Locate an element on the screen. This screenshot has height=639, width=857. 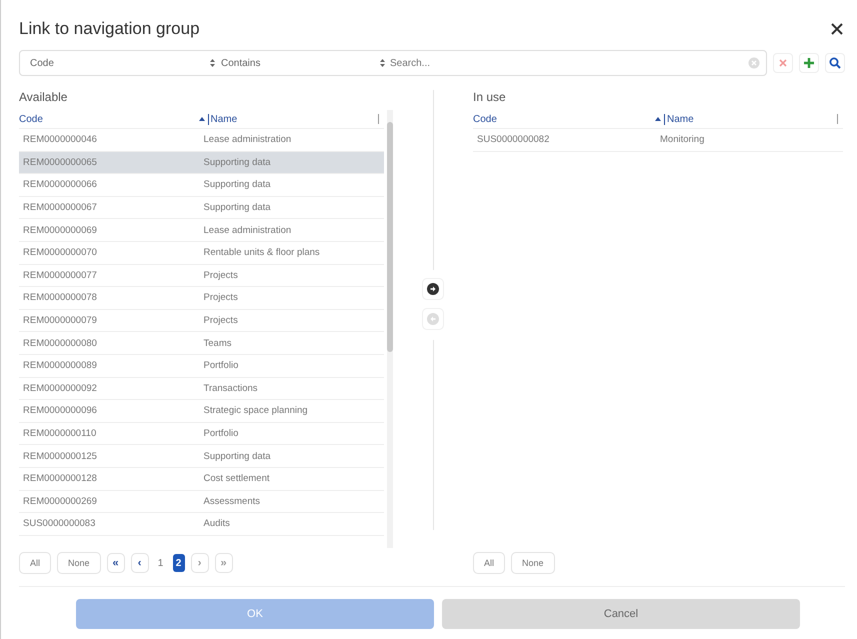
panel-title: Available is located at coordinates (43, 98).